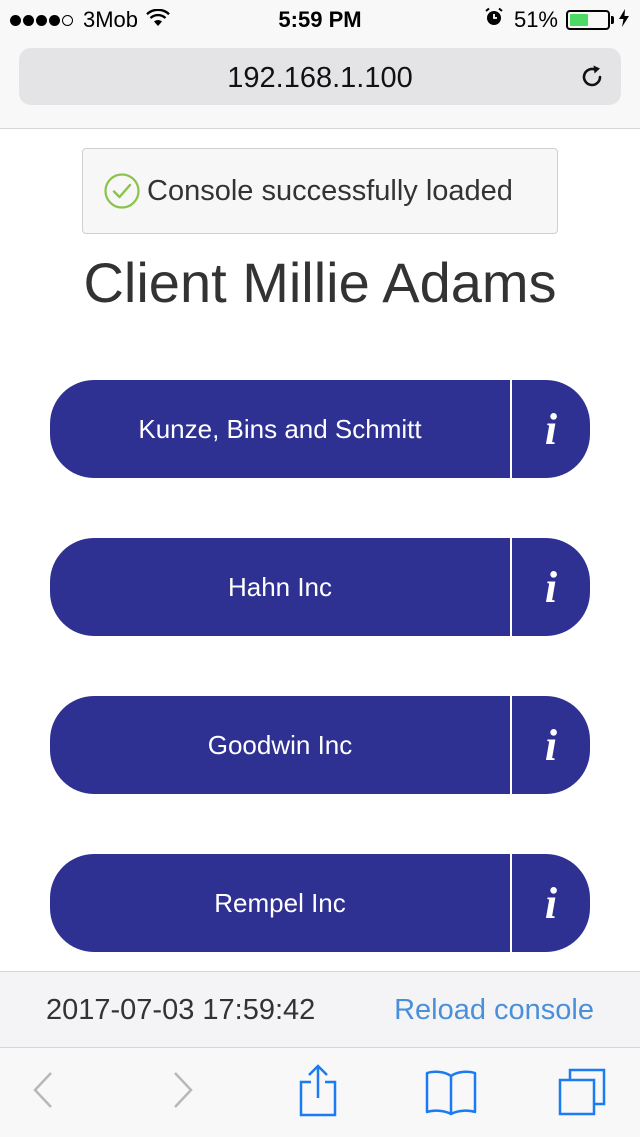 This screenshot has height=1137, width=640. Describe the element at coordinates (584, 1094) in the screenshot. I see `tabs-icon` at that location.